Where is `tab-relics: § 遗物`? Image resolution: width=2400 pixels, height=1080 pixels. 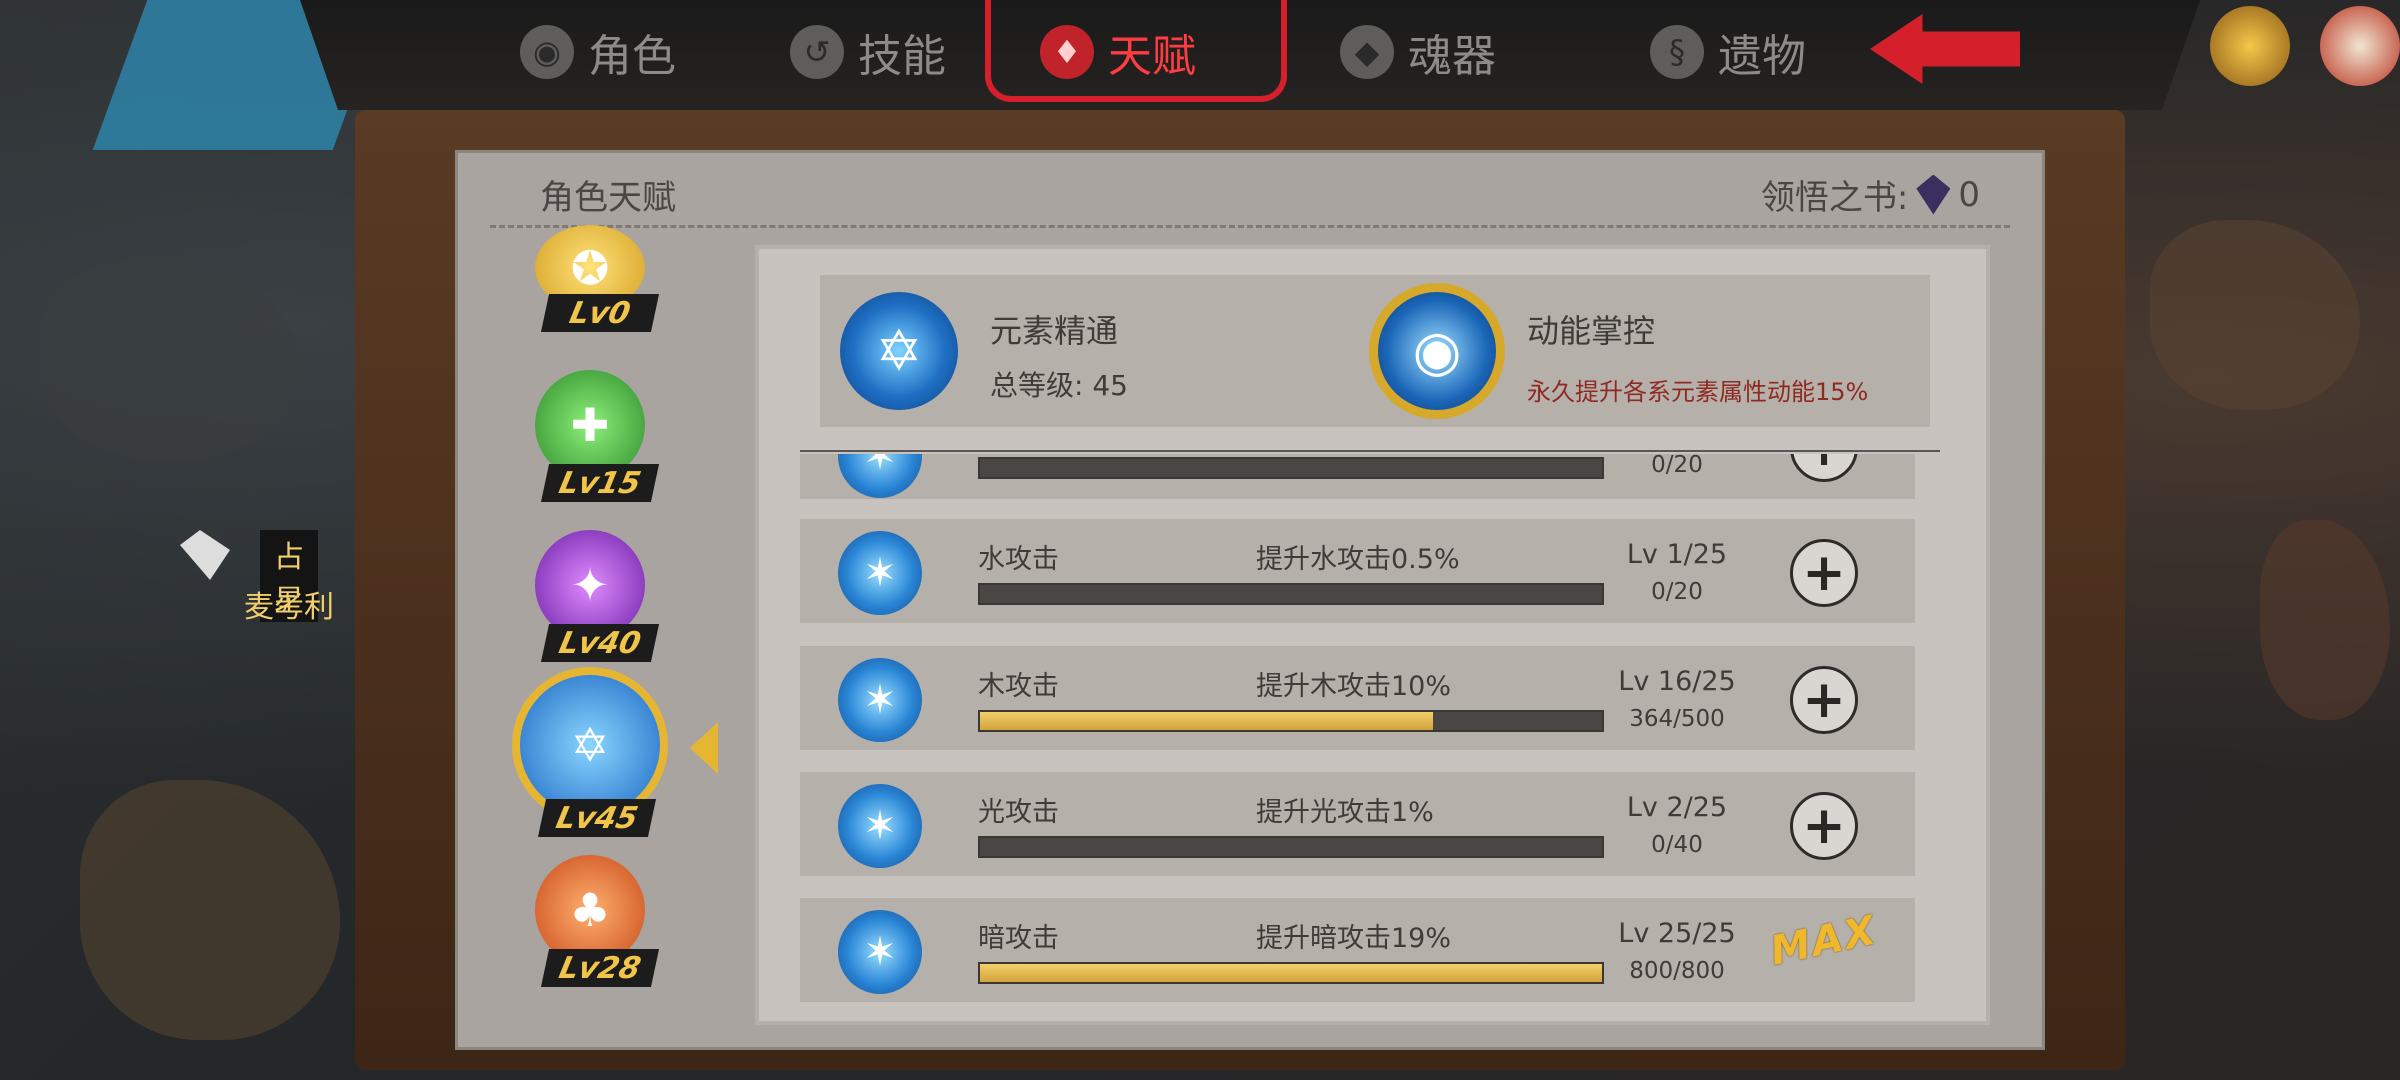 tab-relics: § 遗物 is located at coordinates (1728, 52).